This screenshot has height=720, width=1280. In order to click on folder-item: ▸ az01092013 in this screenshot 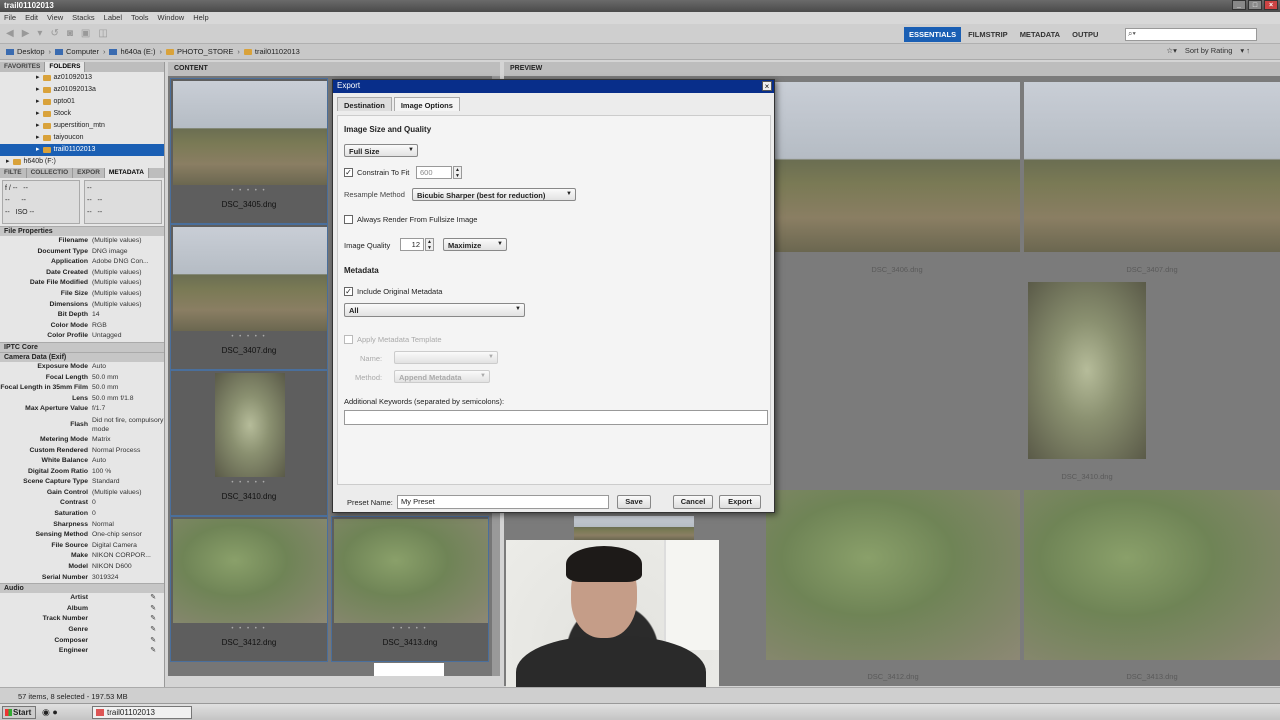, I will do `click(82, 78)`.